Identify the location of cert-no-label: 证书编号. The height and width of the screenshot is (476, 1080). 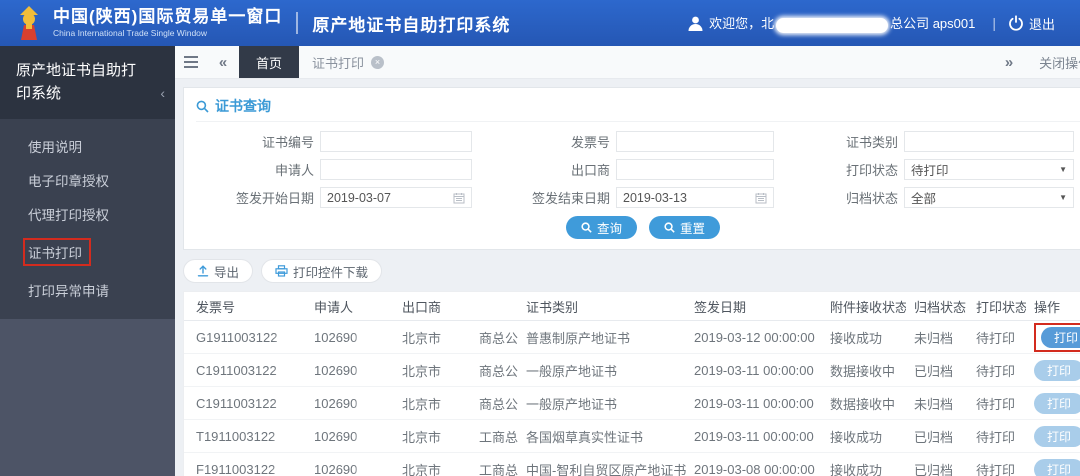
(287, 142).